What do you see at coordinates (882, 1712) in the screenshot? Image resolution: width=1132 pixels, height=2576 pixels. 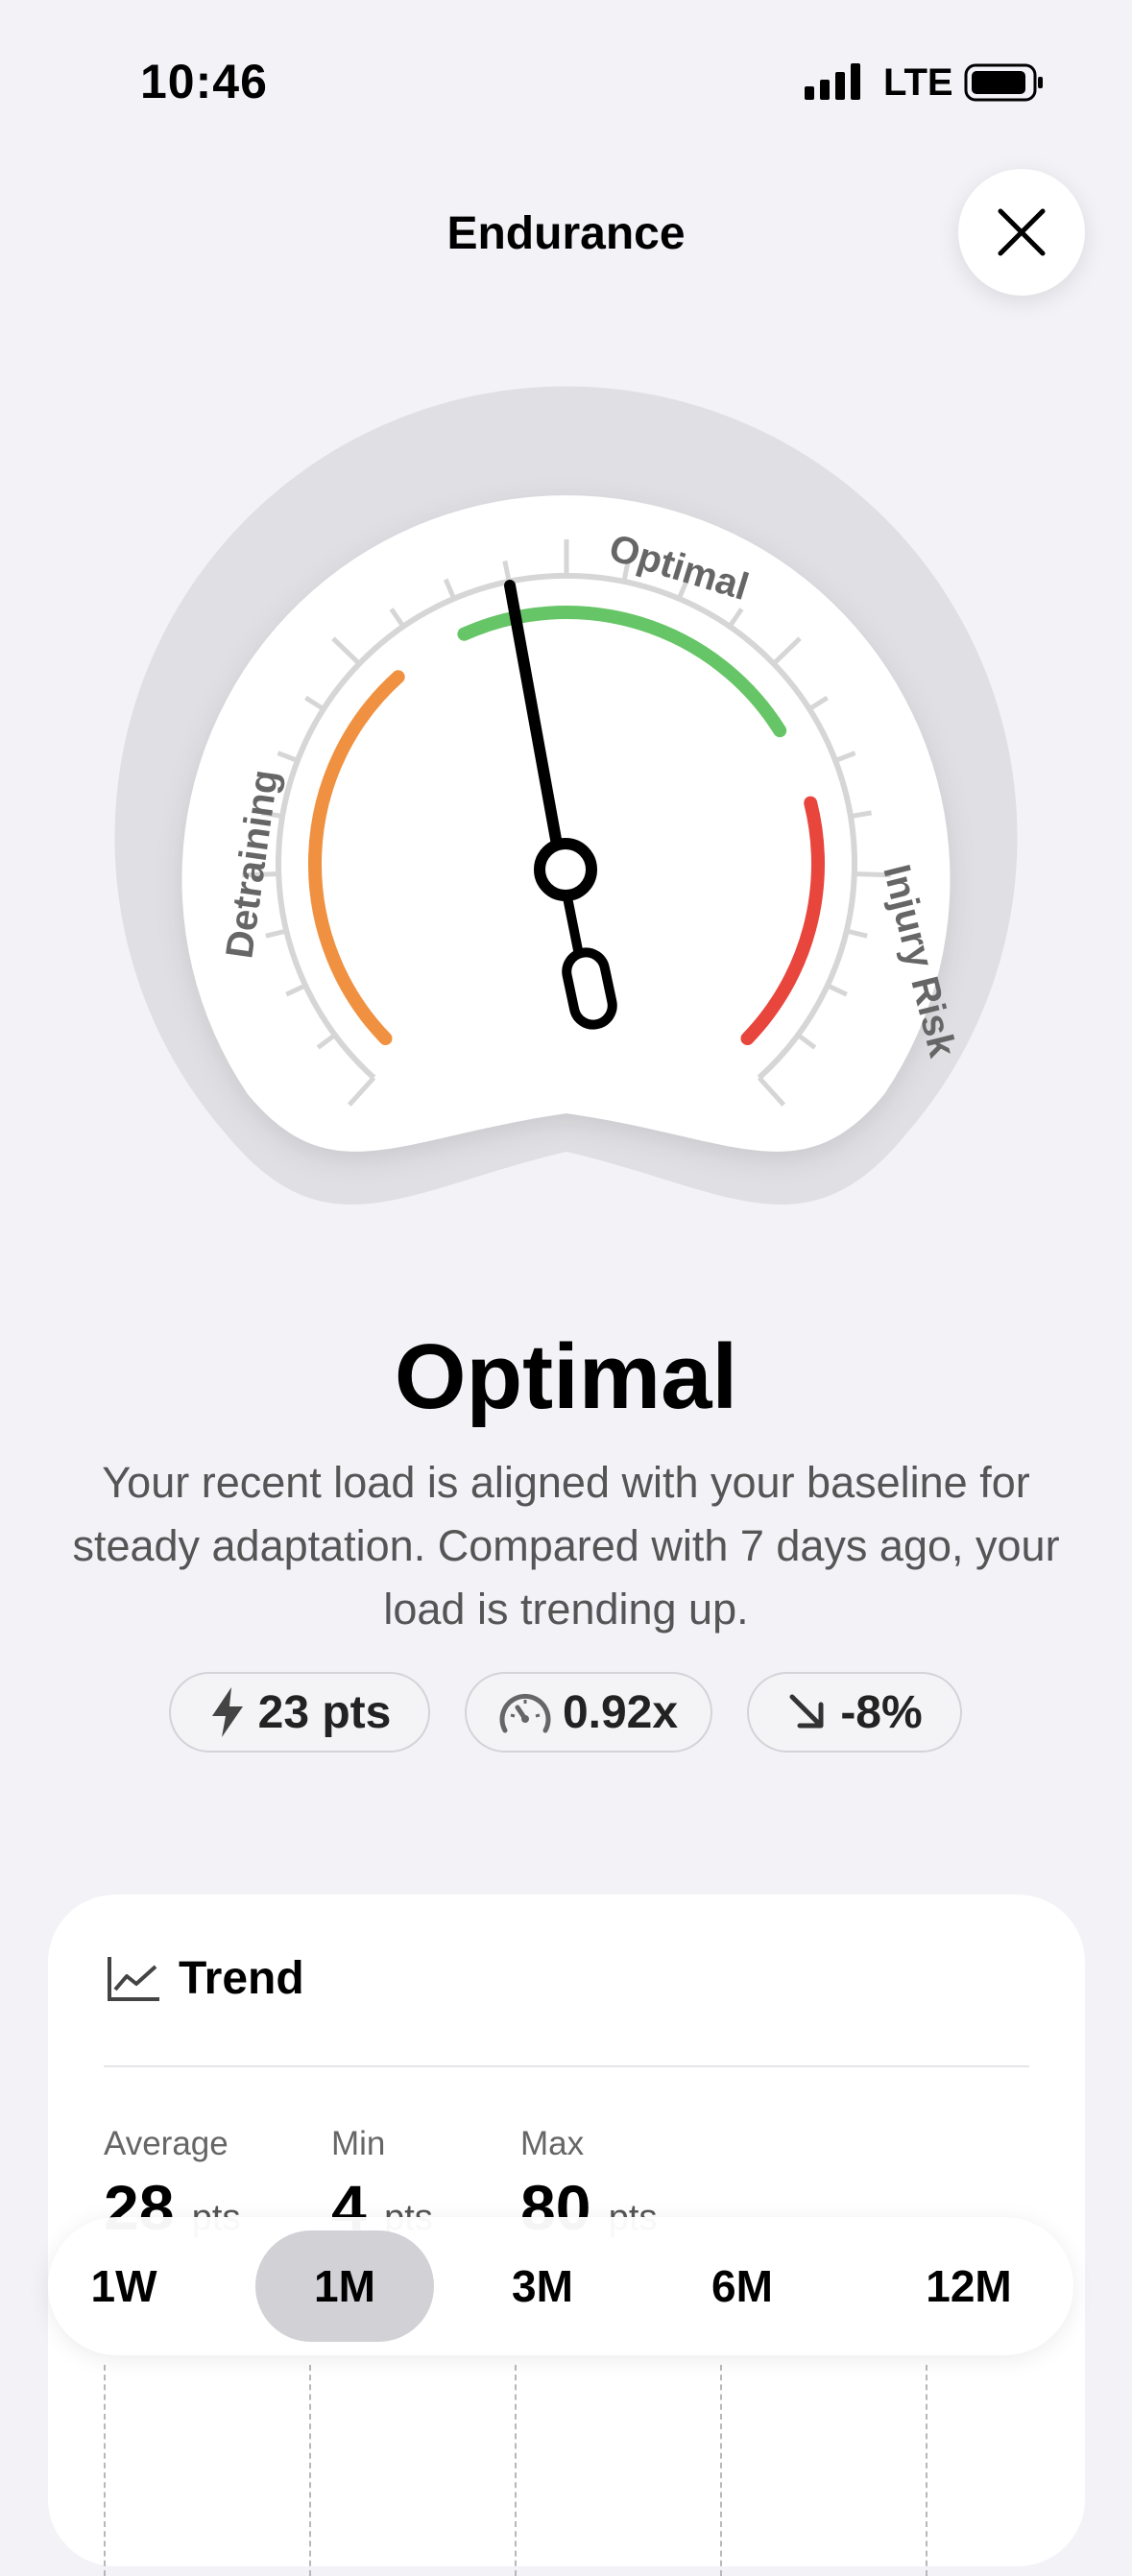 I see `change-value: -8%` at bounding box center [882, 1712].